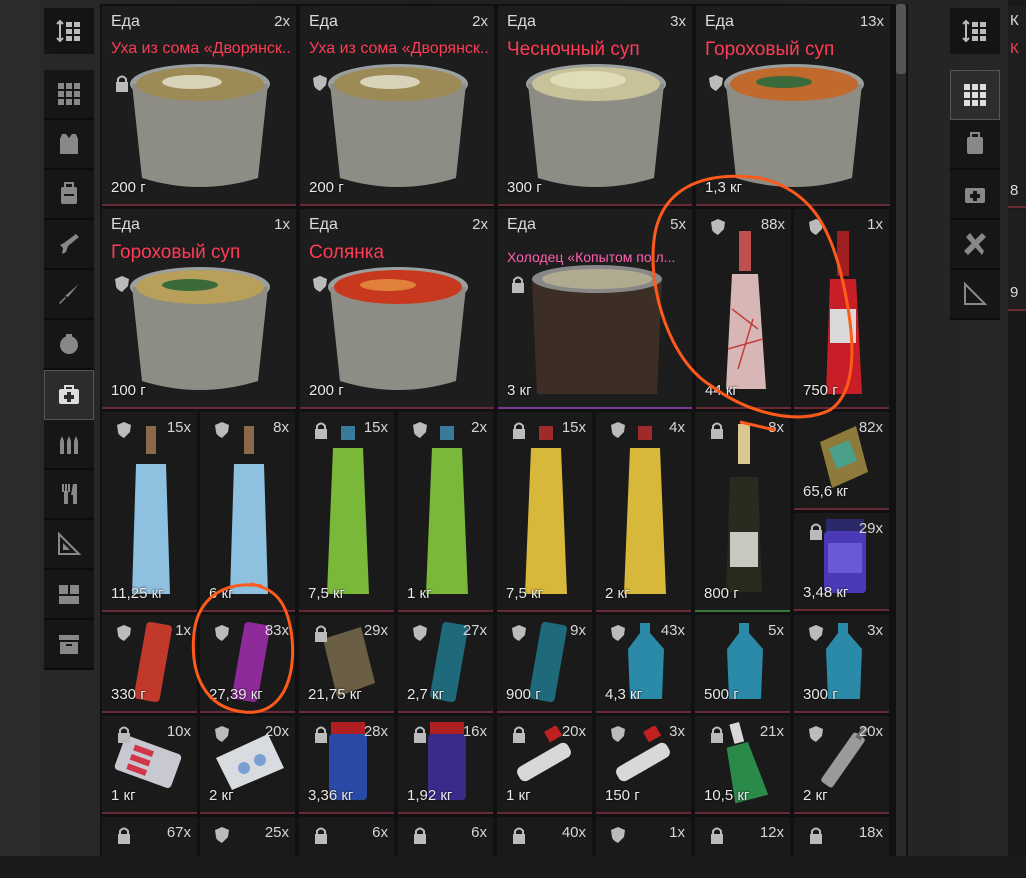  I want to click on item-weight: 6 кг, so click(221, 593).